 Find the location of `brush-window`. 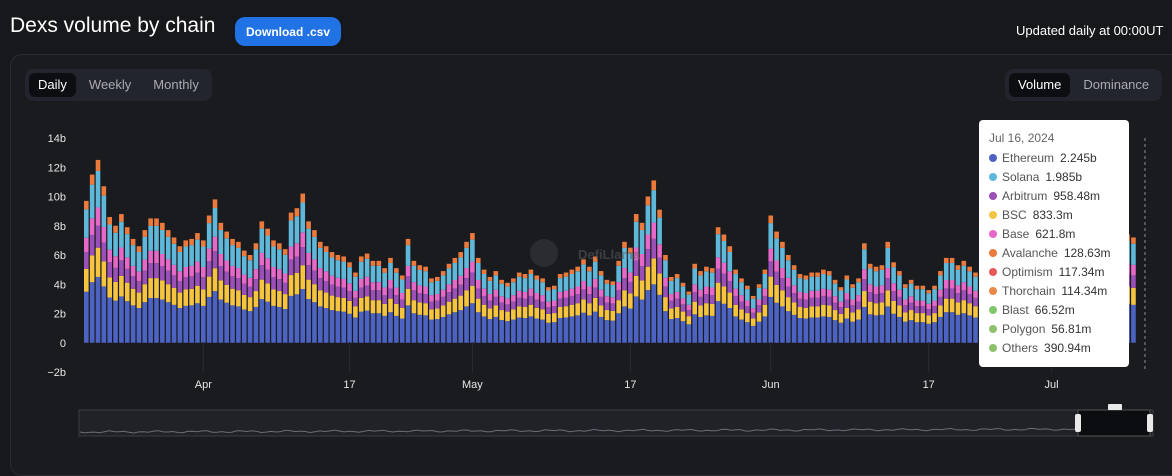

brush-window is located at coordinates (1114, 423).